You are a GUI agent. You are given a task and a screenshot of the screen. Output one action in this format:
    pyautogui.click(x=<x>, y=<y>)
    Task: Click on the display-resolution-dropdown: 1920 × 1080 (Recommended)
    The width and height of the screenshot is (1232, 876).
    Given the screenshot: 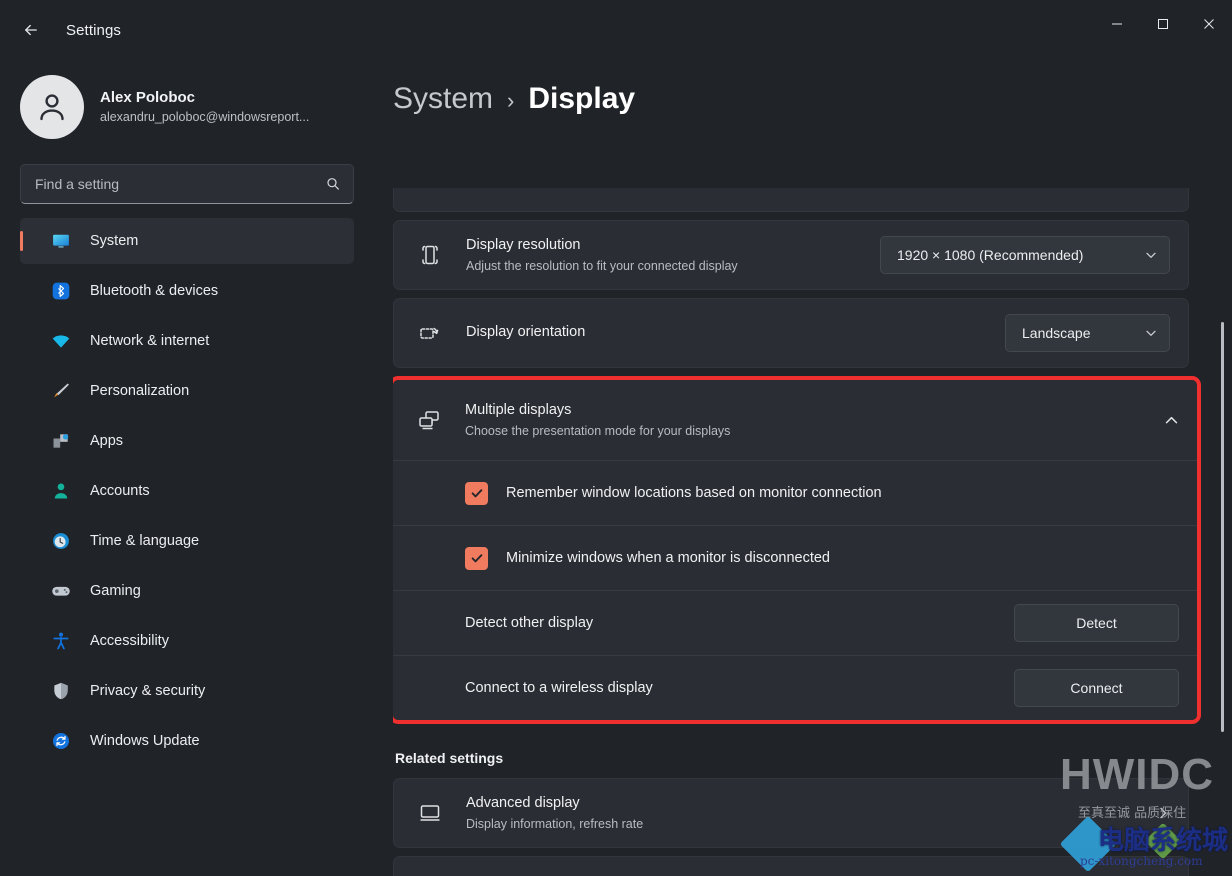 What is the action you would take?
    pyautogui.click(x=1025, y=255)
    